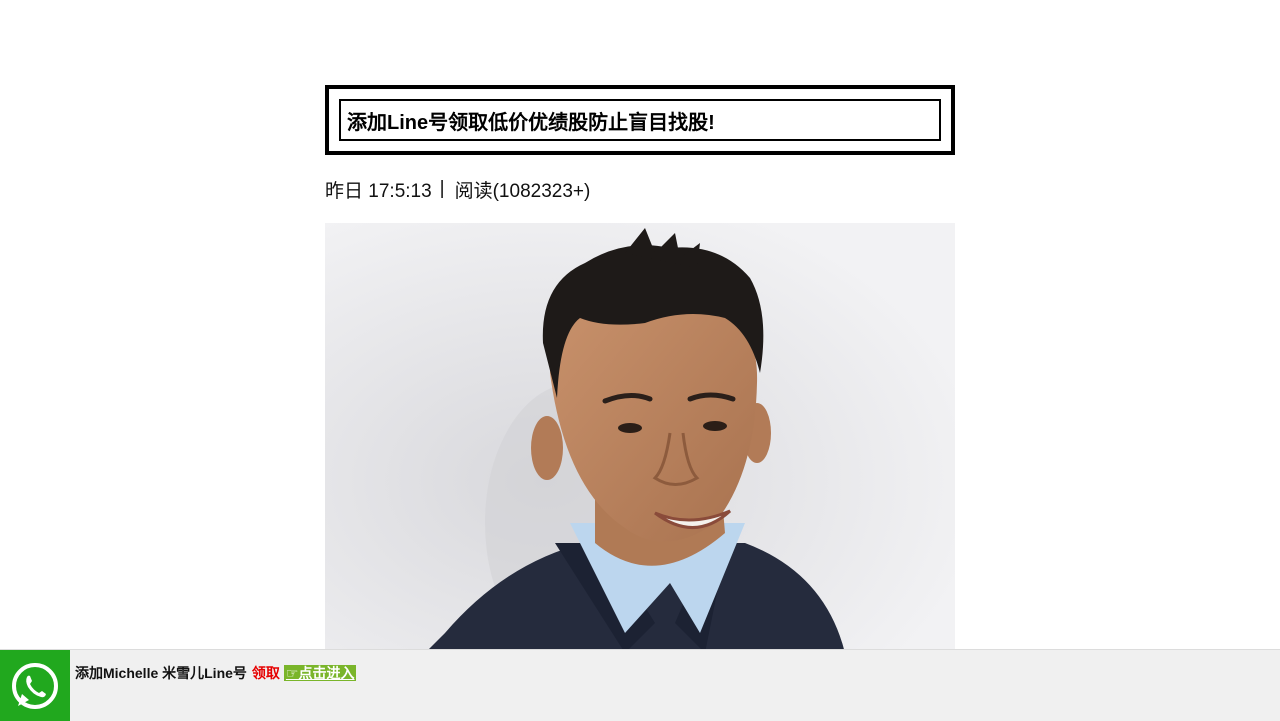 This screenshot has width=1280, height=721. I want to click on read-count: 阅读(1082323+), so click(522, 191).